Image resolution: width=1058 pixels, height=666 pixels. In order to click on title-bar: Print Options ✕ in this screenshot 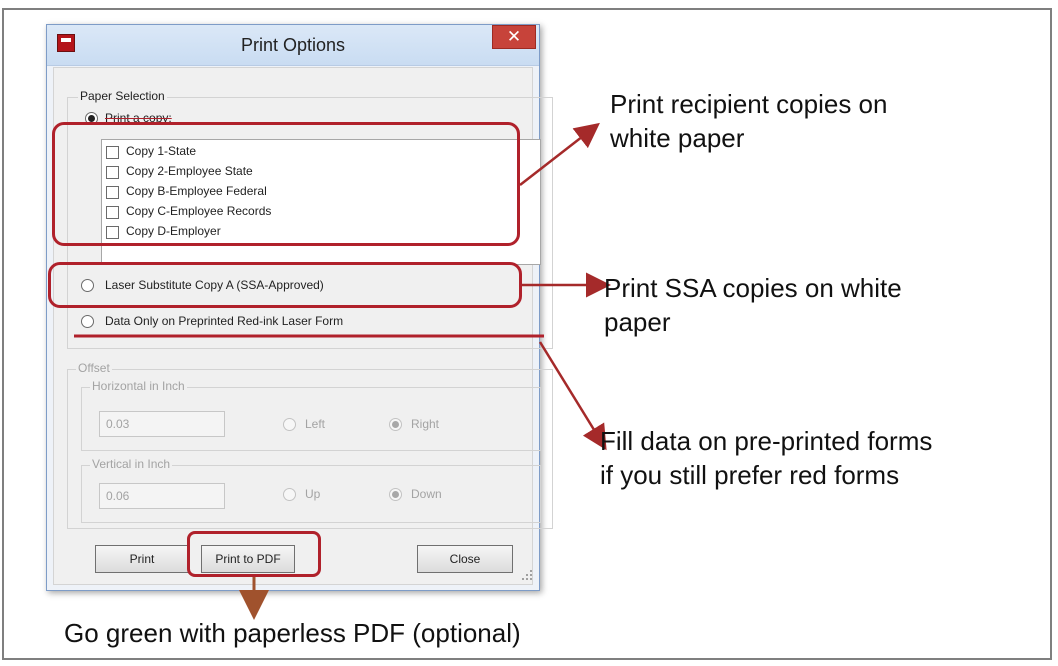, I will do `click(293, 45)`.